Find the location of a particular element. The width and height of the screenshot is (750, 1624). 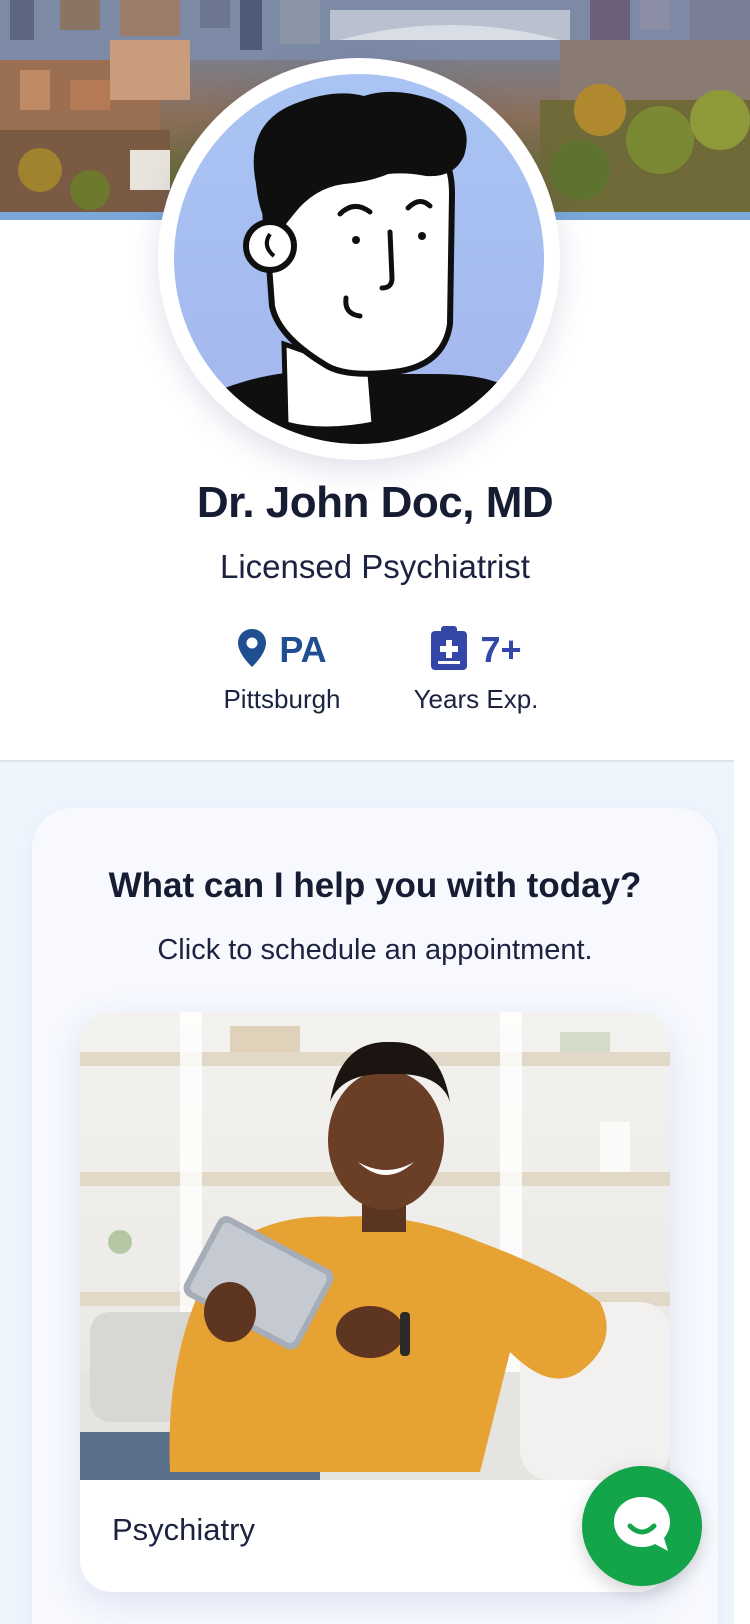

avatar is located at coordinates (359, 259).